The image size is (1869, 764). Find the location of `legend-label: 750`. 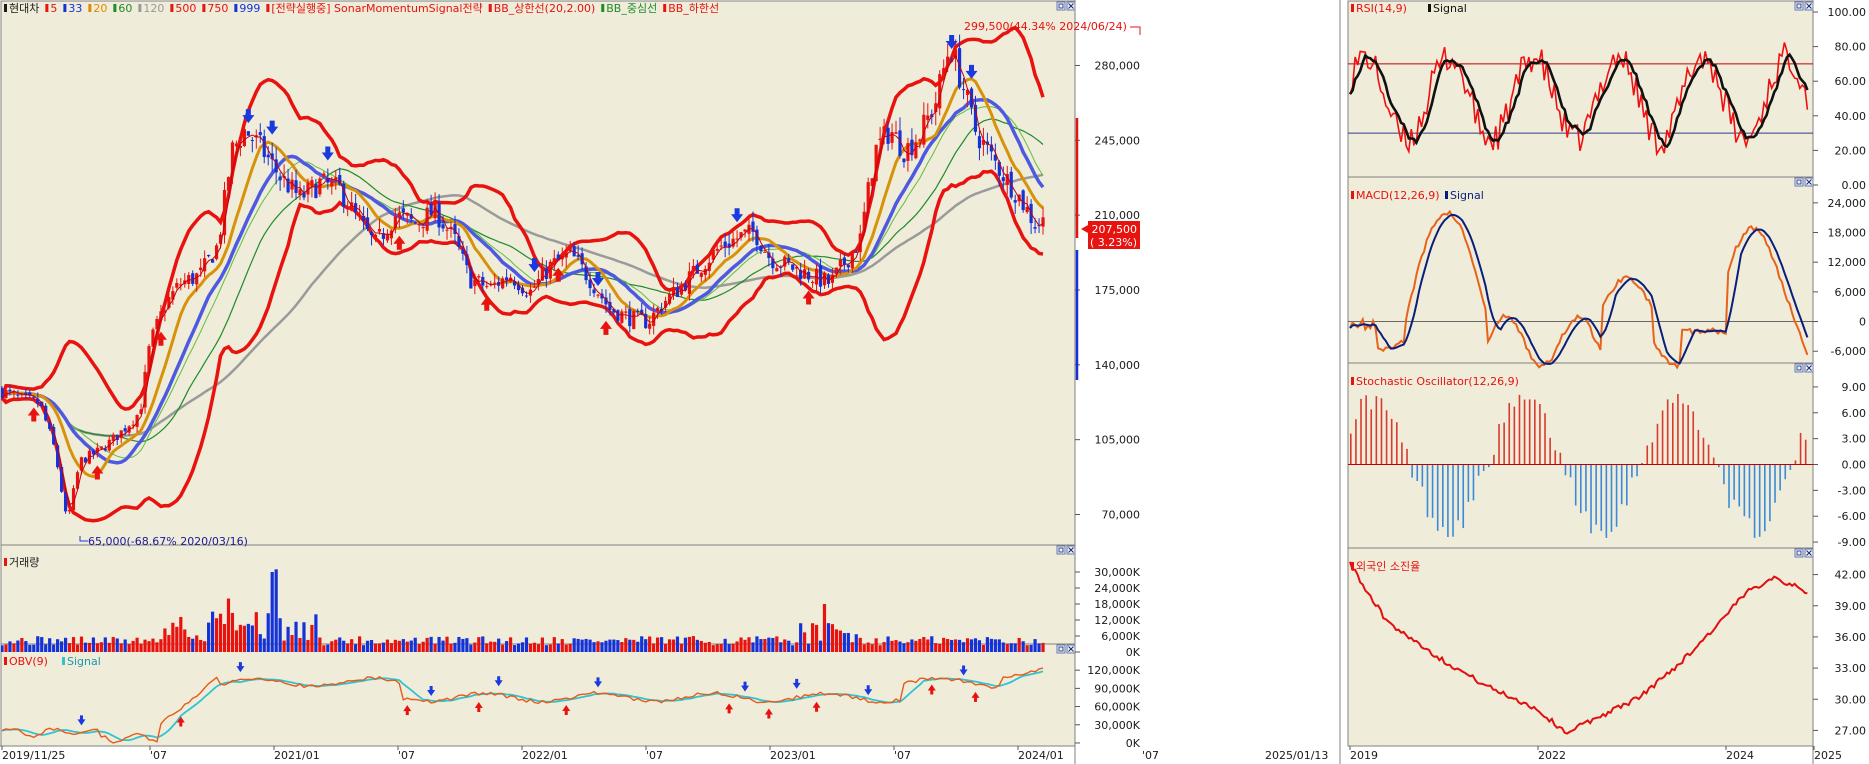

legend-label: 750 is located at coordinates (217, 8).